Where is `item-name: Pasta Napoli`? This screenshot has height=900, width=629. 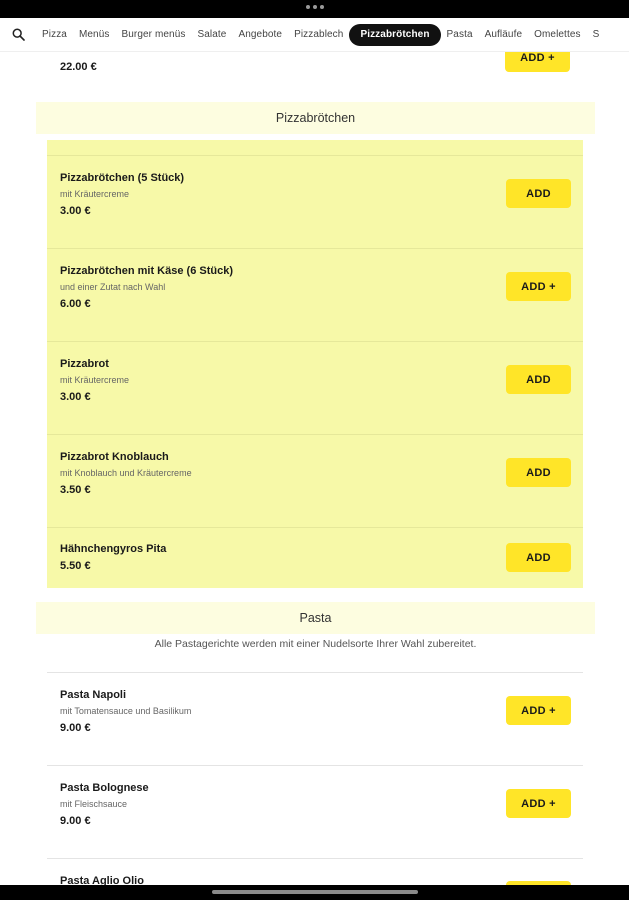 item-name: Pasta Napoli is located at coordinates (93, 695).